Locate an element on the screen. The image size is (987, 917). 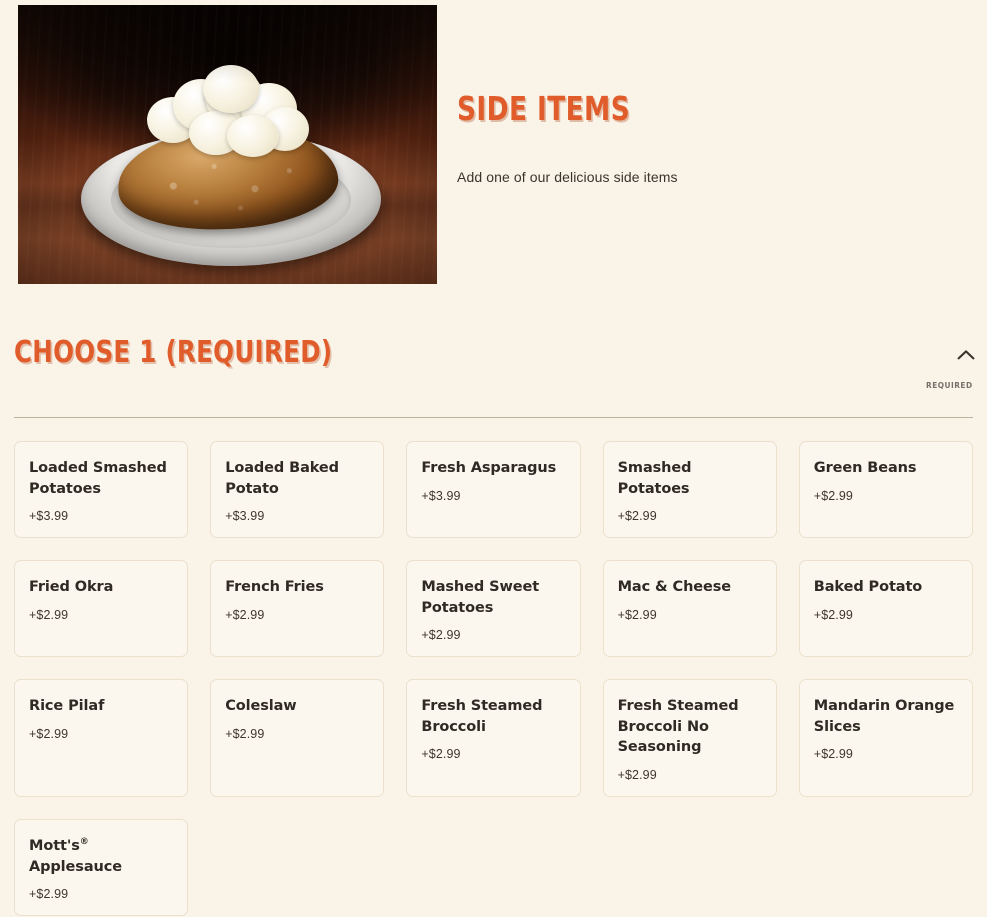
side-item-card: French Fries +$2.99 is located at coordinates (297, 609).